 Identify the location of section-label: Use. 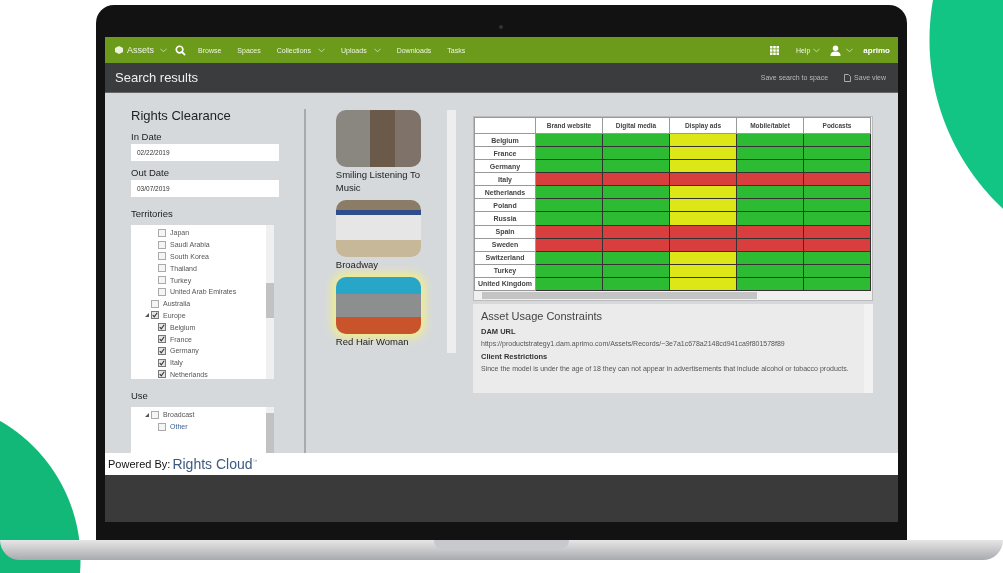
(140, 395).